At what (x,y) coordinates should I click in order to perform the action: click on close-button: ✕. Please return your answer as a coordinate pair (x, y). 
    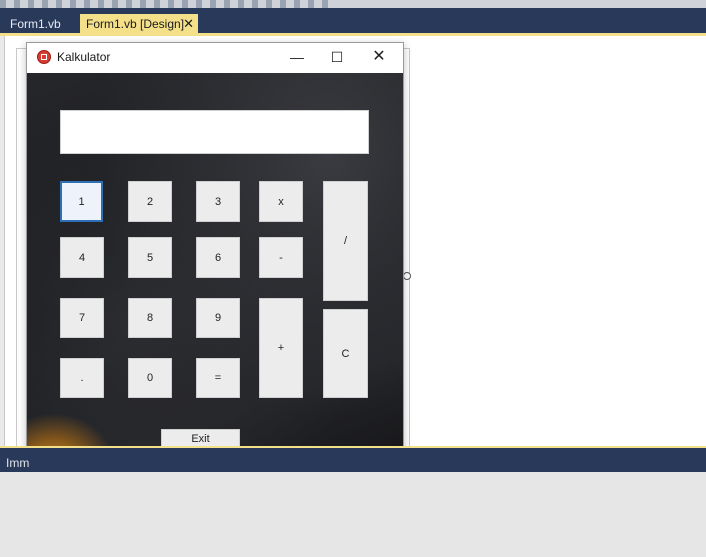
    Looking at the image, I should click on (379, 57).